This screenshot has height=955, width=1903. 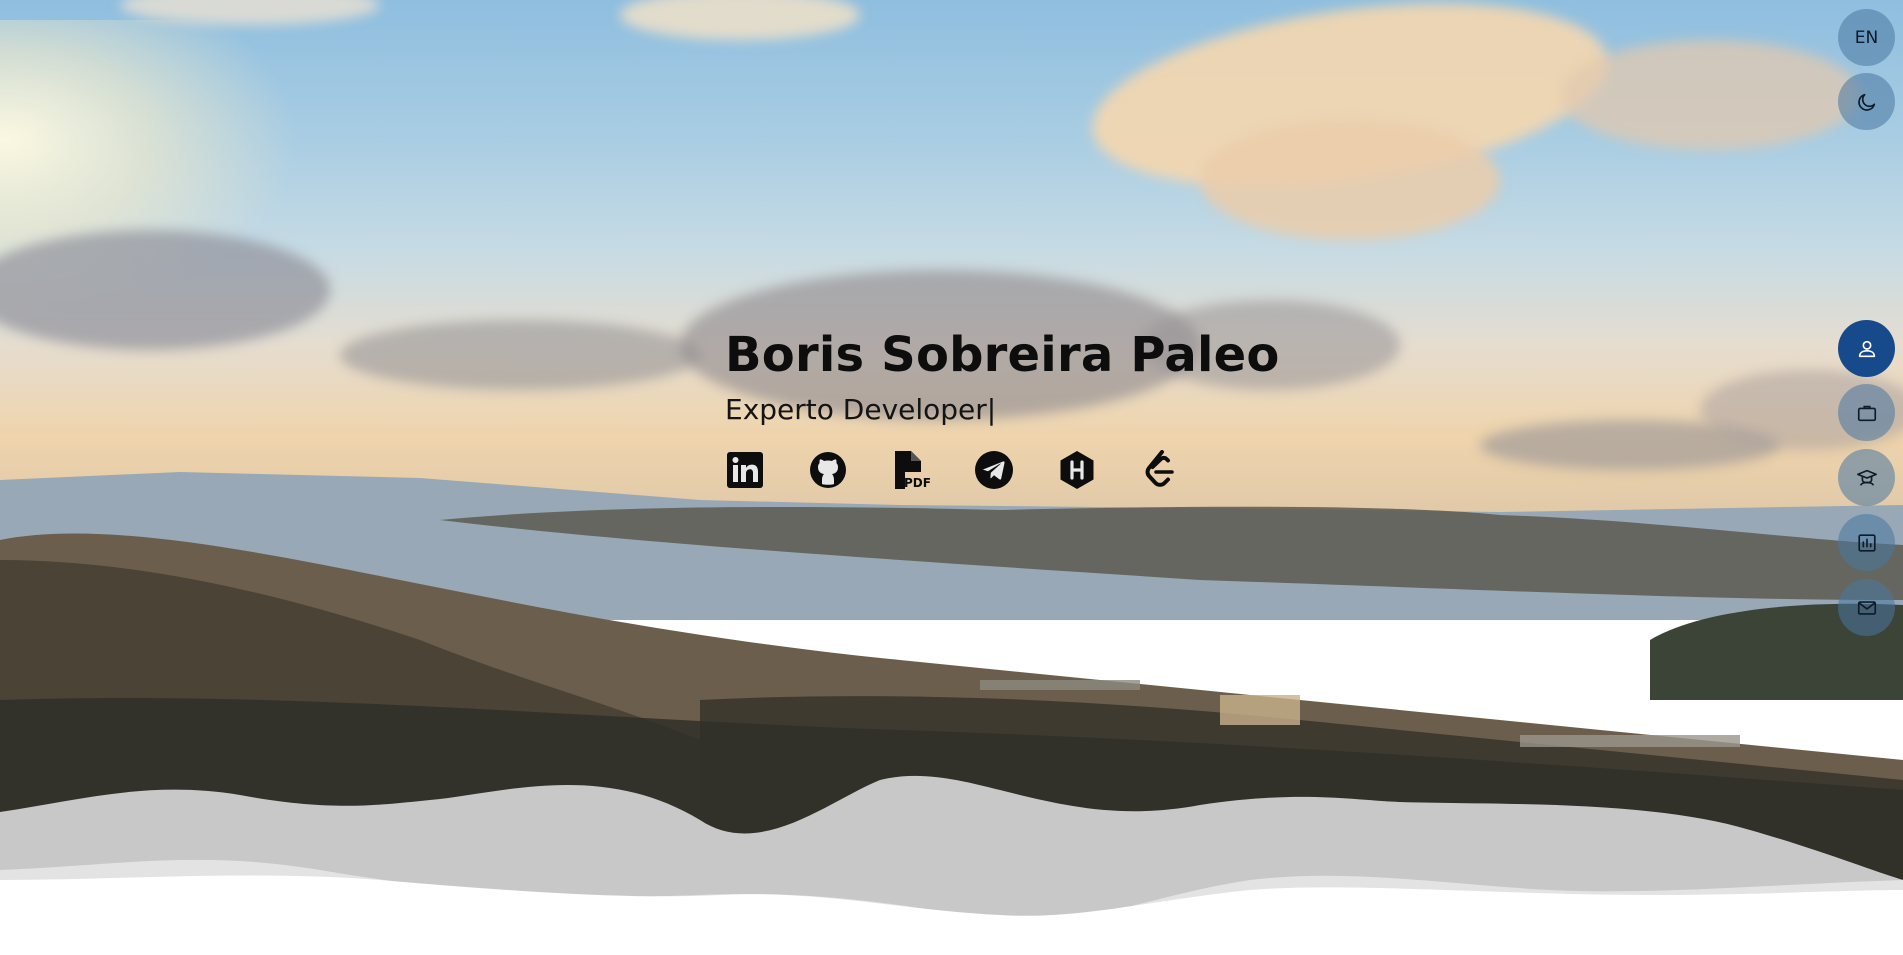 I want to click on language-label: EN, so click(x=1866, y=37).